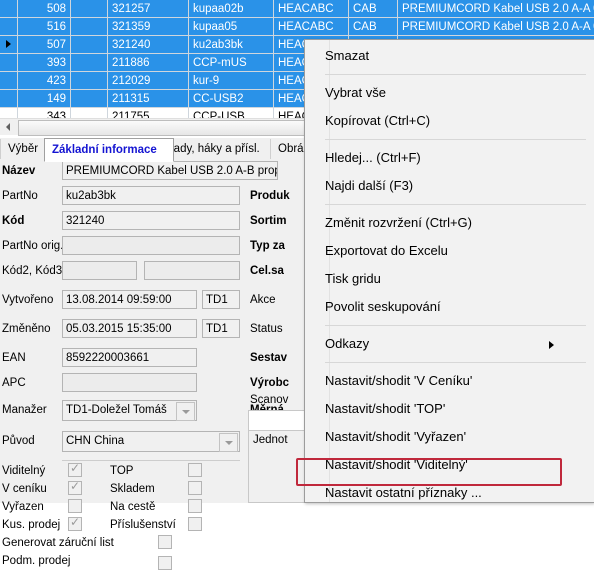 The image size is (594, 570). What do you see at coordinates (165, 542) in the screenshot?
I see `checkbox-generovat-zarucni-list` at bounding box center [165, 542].